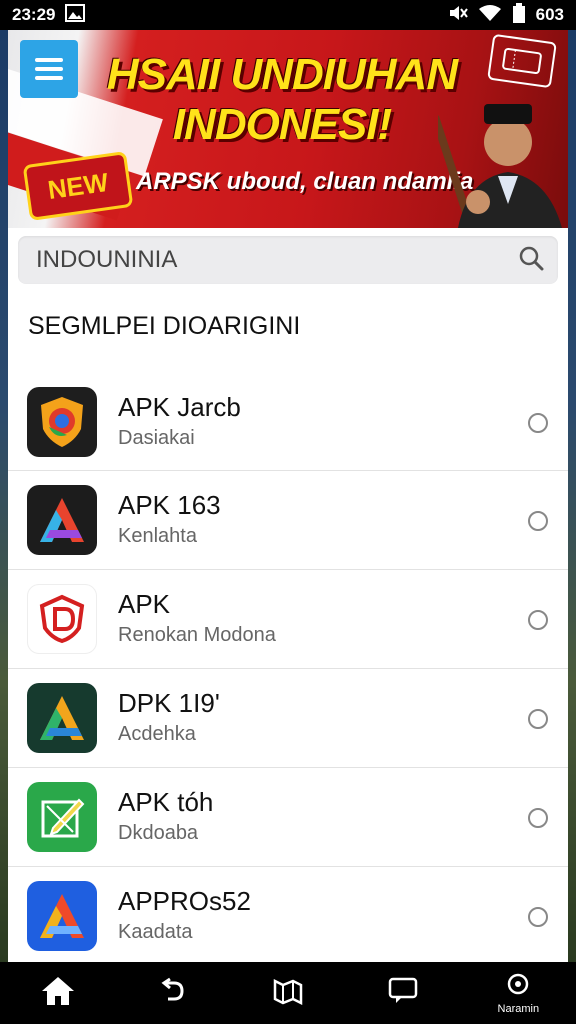 The width and height of the screenshot is (576, 1024). What do you see at coordinates (288, 421) in the screenshot?
I see `list-item: APK Jarcb Dasiakai` at bounding box center [288, 421].